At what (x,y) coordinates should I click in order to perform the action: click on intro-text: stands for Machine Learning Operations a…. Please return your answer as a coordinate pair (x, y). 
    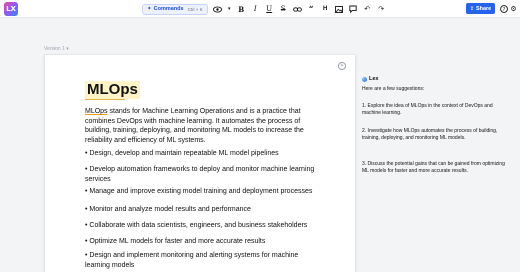
    Looking at the image, I should click on (194, 126).